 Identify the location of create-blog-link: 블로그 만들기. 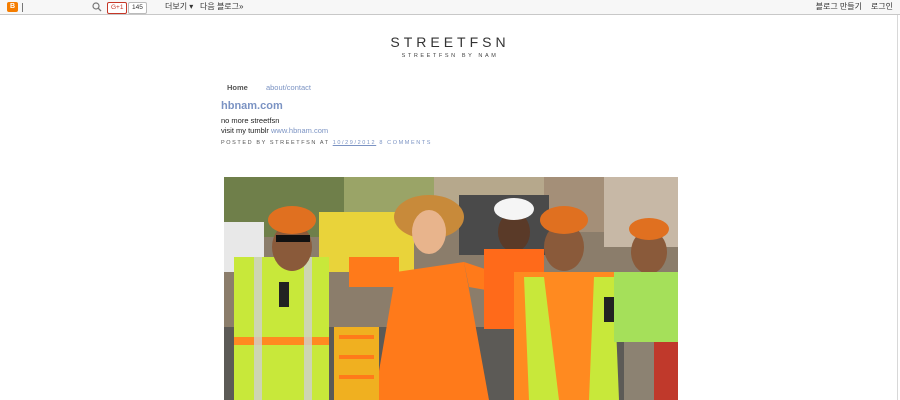
(839, 7).